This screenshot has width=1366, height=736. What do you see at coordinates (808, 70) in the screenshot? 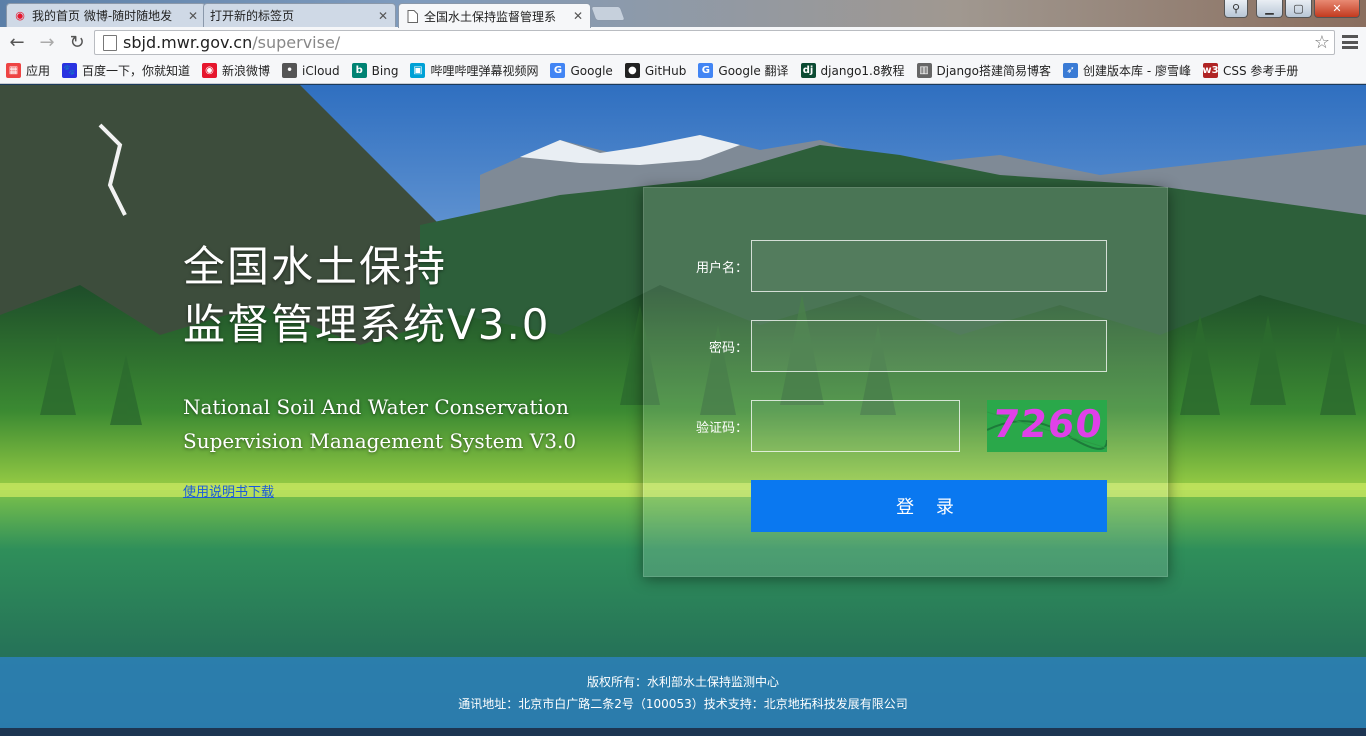
I see `django-icon: dj` at bounding box center [808, 70].